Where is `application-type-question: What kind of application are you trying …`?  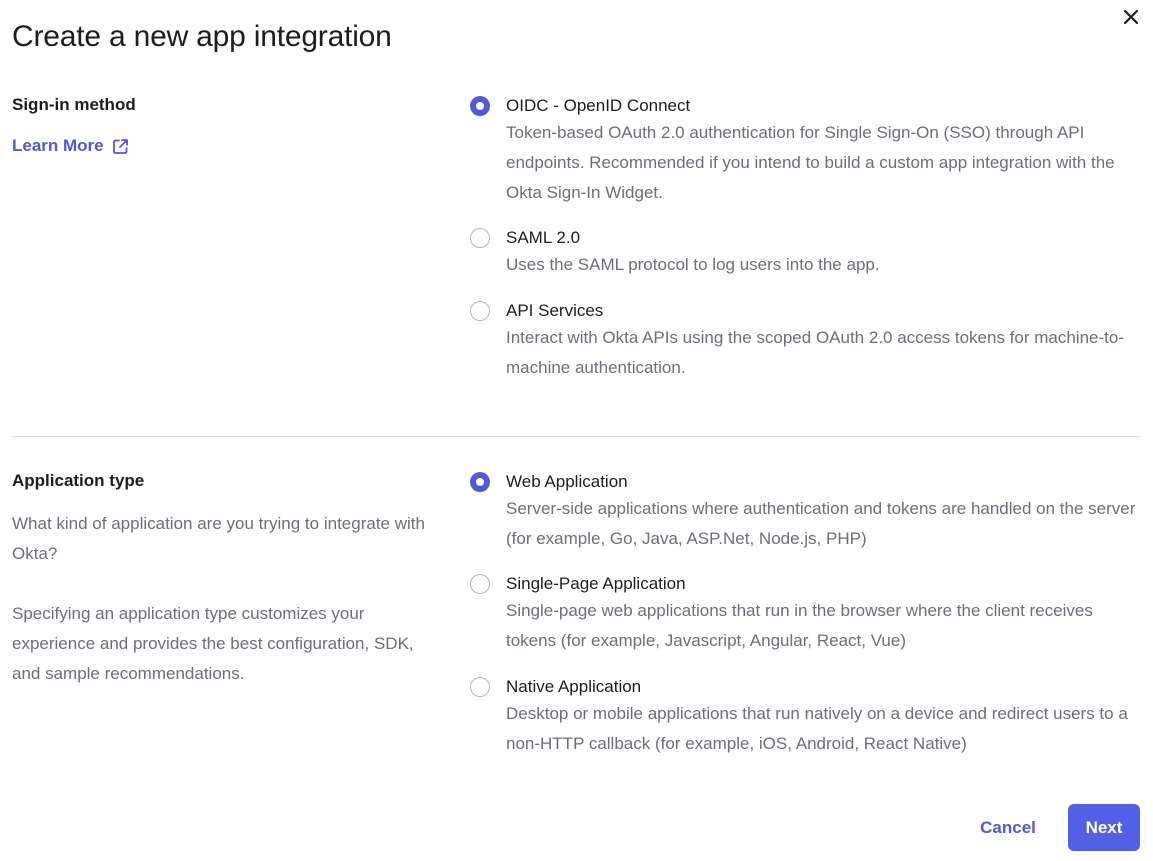
application-type-question: What kind of application are you trying … is located at coordinates (218, 538).